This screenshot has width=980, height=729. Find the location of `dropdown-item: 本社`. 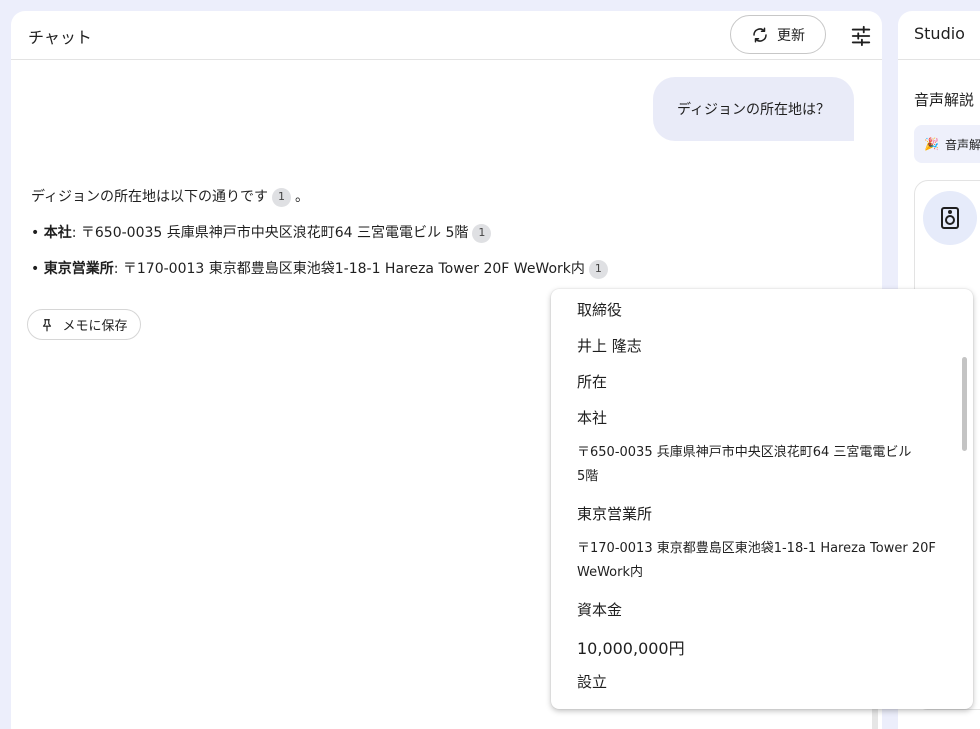

dropdown-item: 本社 is located at coordinates (592, 417).